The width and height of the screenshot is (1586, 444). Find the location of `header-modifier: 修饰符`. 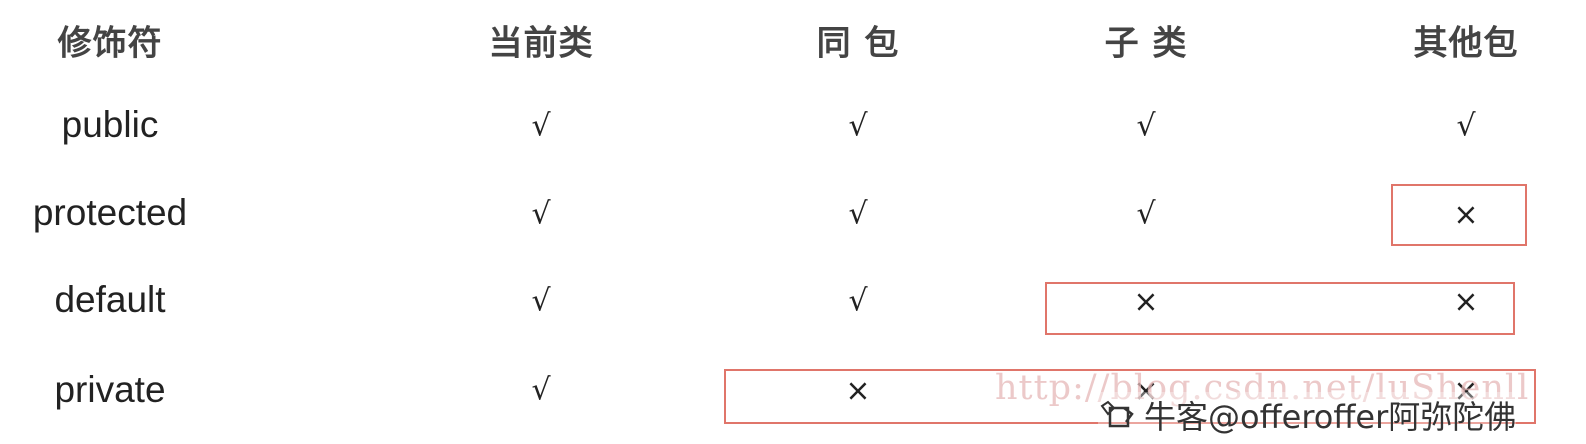

header-modifier: 修饰符 is located at coordinates (110, 43).